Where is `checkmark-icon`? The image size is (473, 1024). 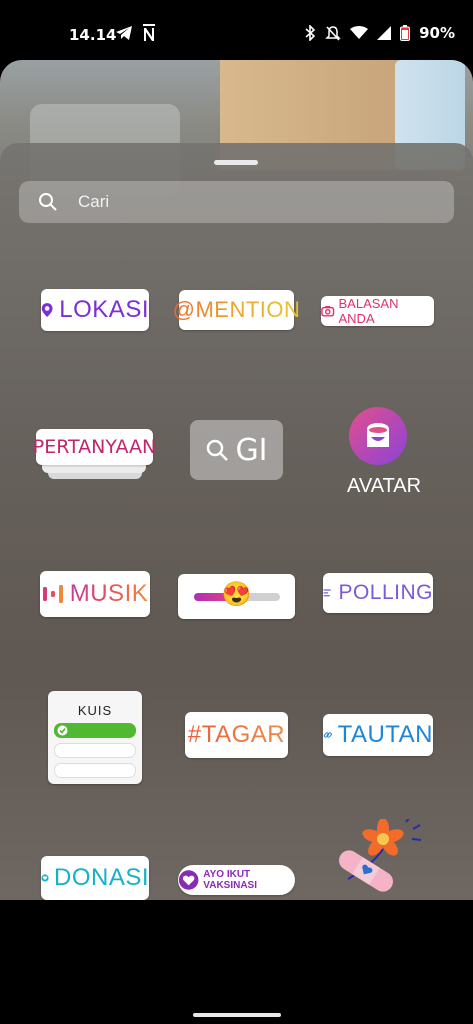
checkmark-icon is located at coordinates (62, 730).